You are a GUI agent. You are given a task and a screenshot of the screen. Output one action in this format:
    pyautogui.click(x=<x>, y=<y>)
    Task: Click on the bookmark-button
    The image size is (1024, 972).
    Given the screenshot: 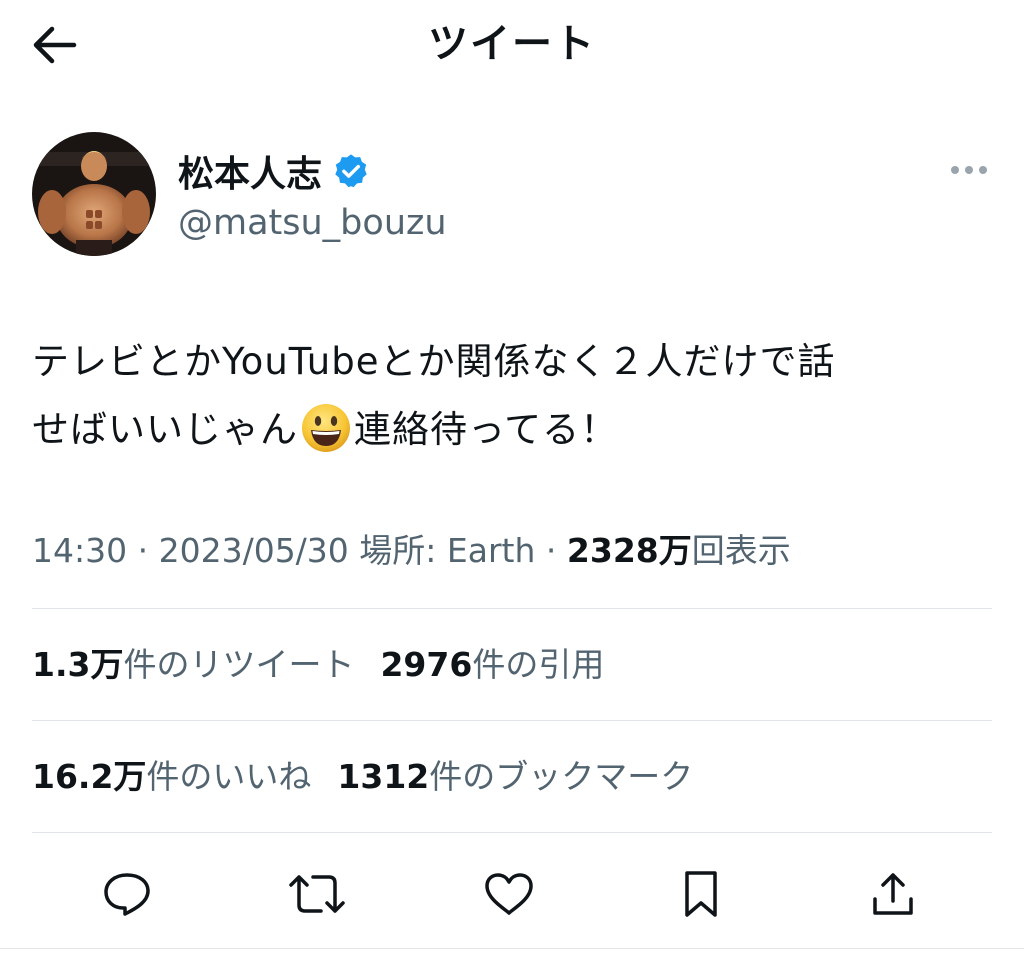 What is the action you would take?
    pyautogui.click(x=701, y=894)
    